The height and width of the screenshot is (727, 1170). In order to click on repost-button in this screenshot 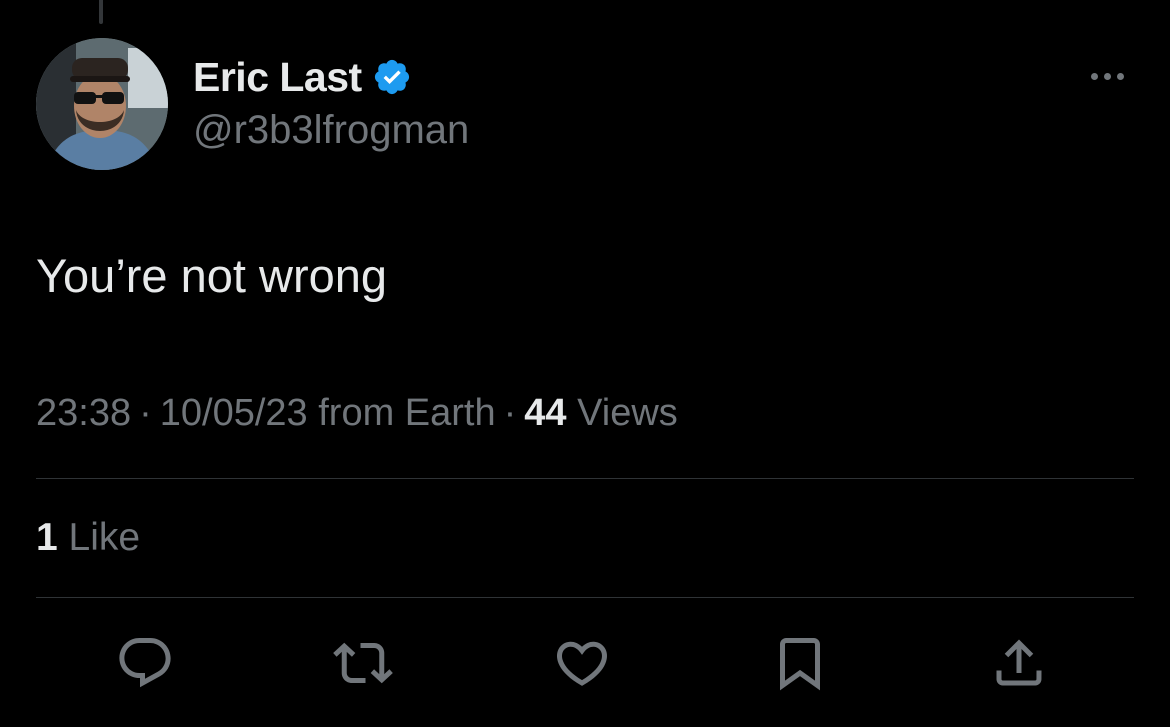, I will do `click(363, 663)`.